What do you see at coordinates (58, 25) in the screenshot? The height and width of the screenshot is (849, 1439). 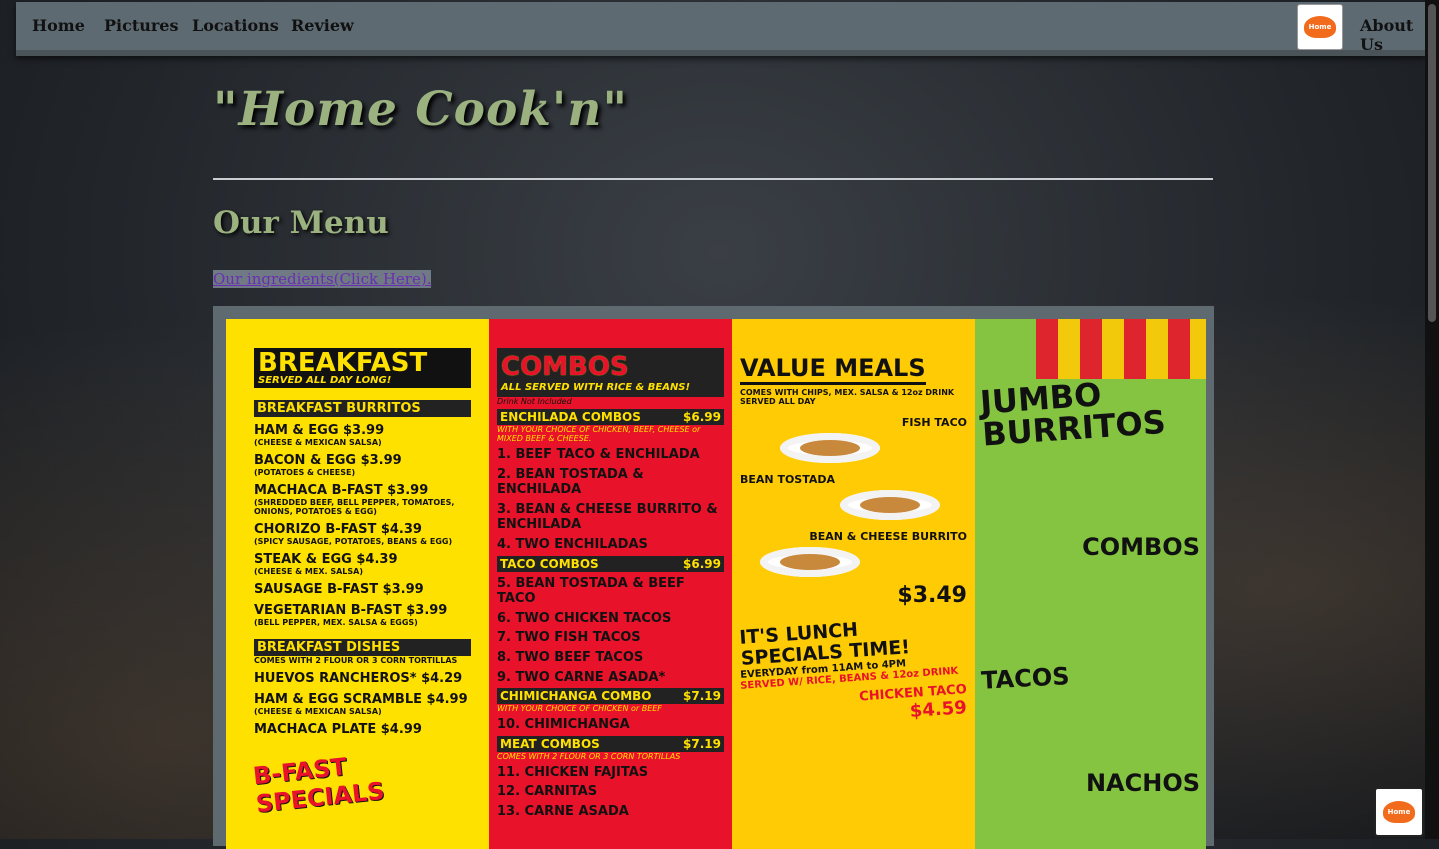 I see `nav-home: Home` at bounding box center [58, 25].